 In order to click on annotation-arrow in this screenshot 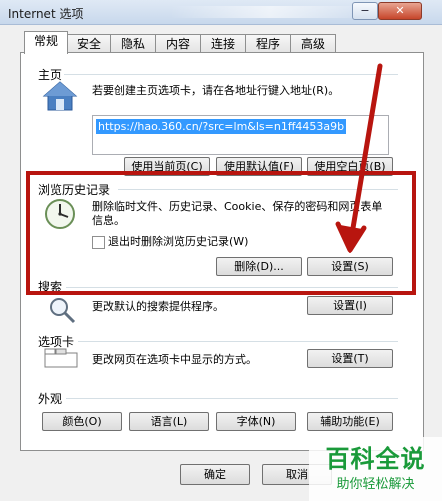, I will do `click(359, 158)`.